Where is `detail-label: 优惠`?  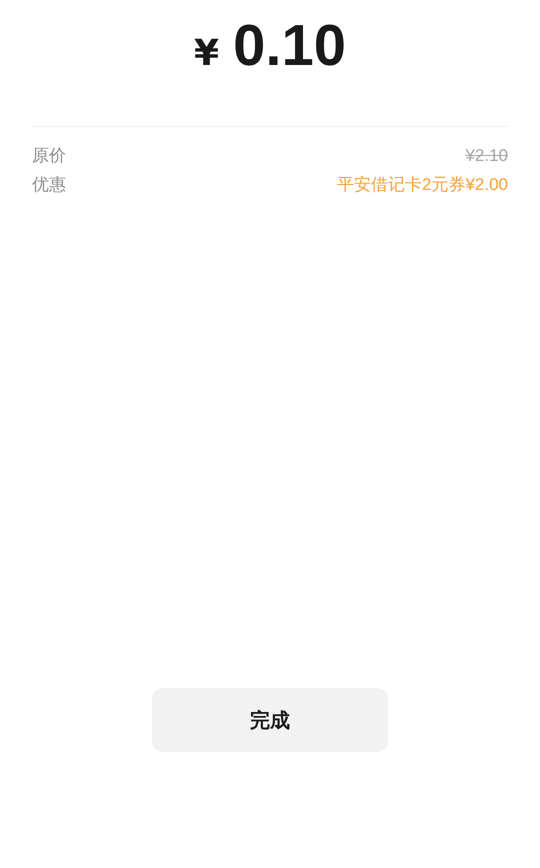 detail-label: 优惠 is located at coordinates (49, 185).